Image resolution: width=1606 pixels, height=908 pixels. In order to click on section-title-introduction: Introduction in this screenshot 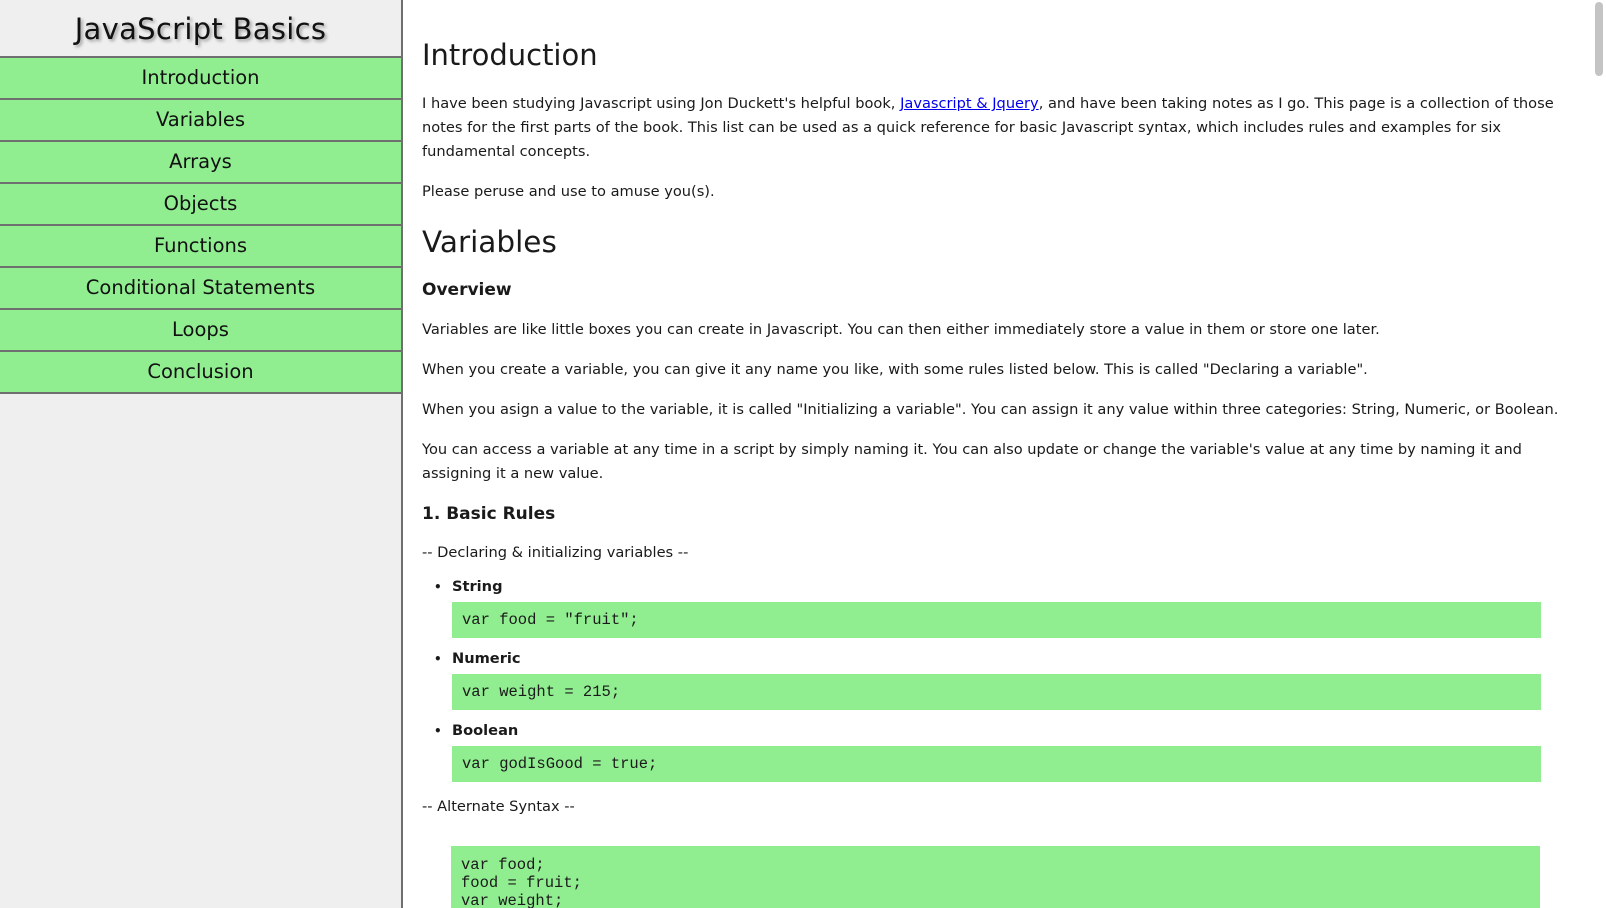, I will do `click(510, 55)`.